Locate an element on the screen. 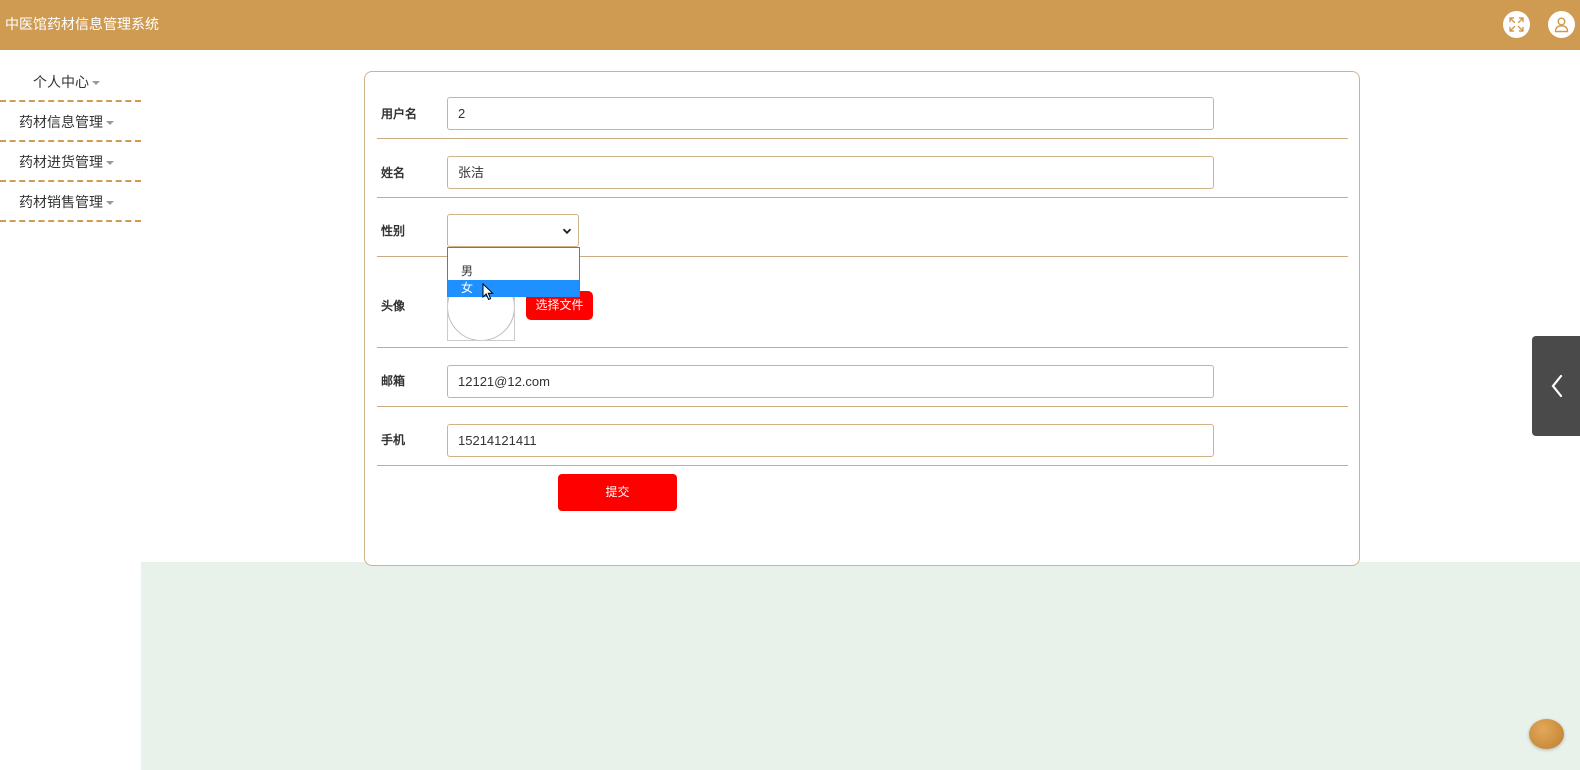 The width and height of the screenshot is (1580, 770). gender-select is located at coordinates (513, 230).